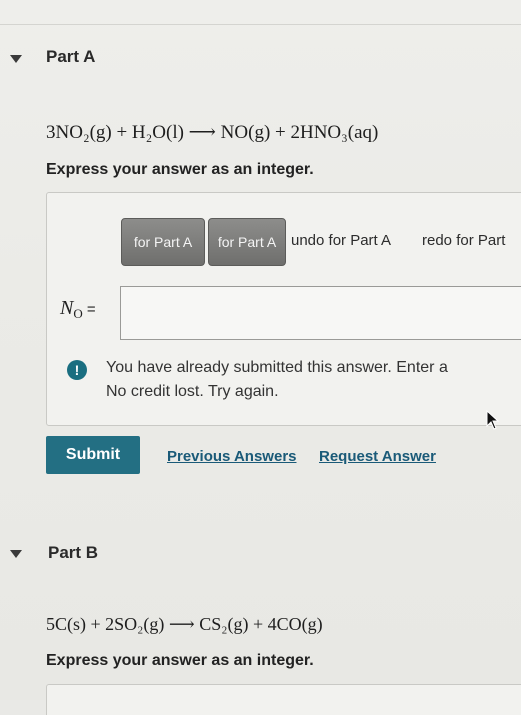  I want to click on answer-label-symbol: N, so click(67, 308).